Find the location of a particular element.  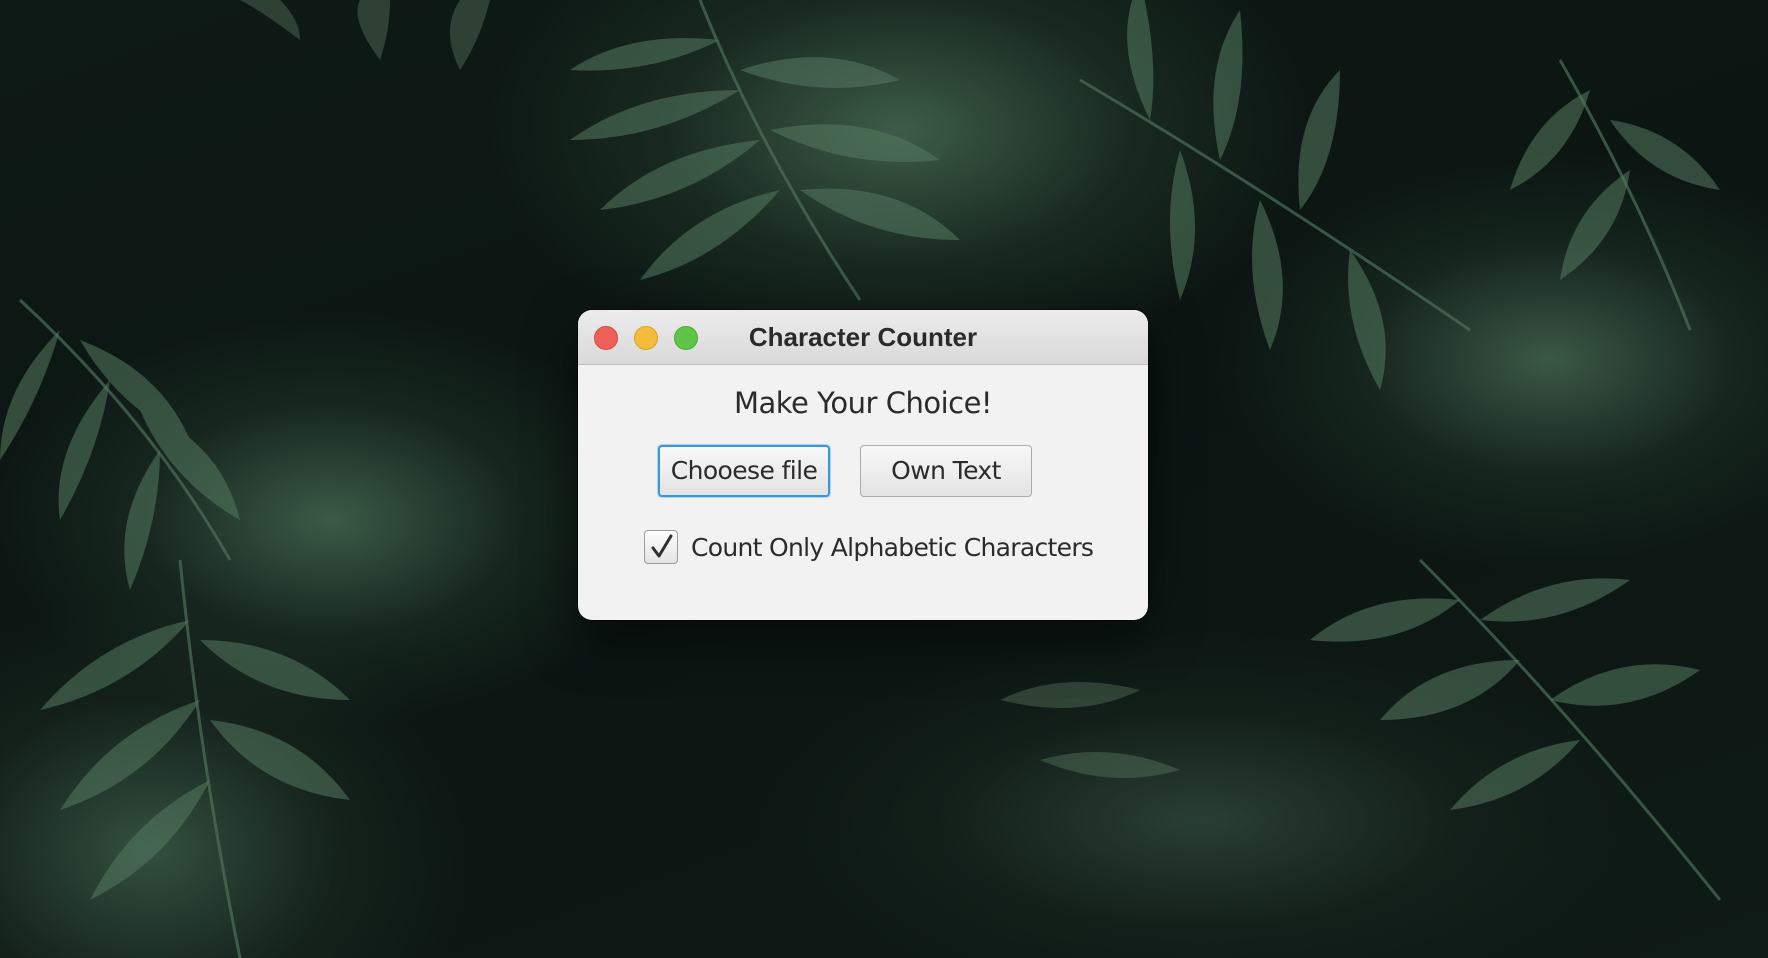

own-text-button: Own Text is located at coordinates (946, 471).